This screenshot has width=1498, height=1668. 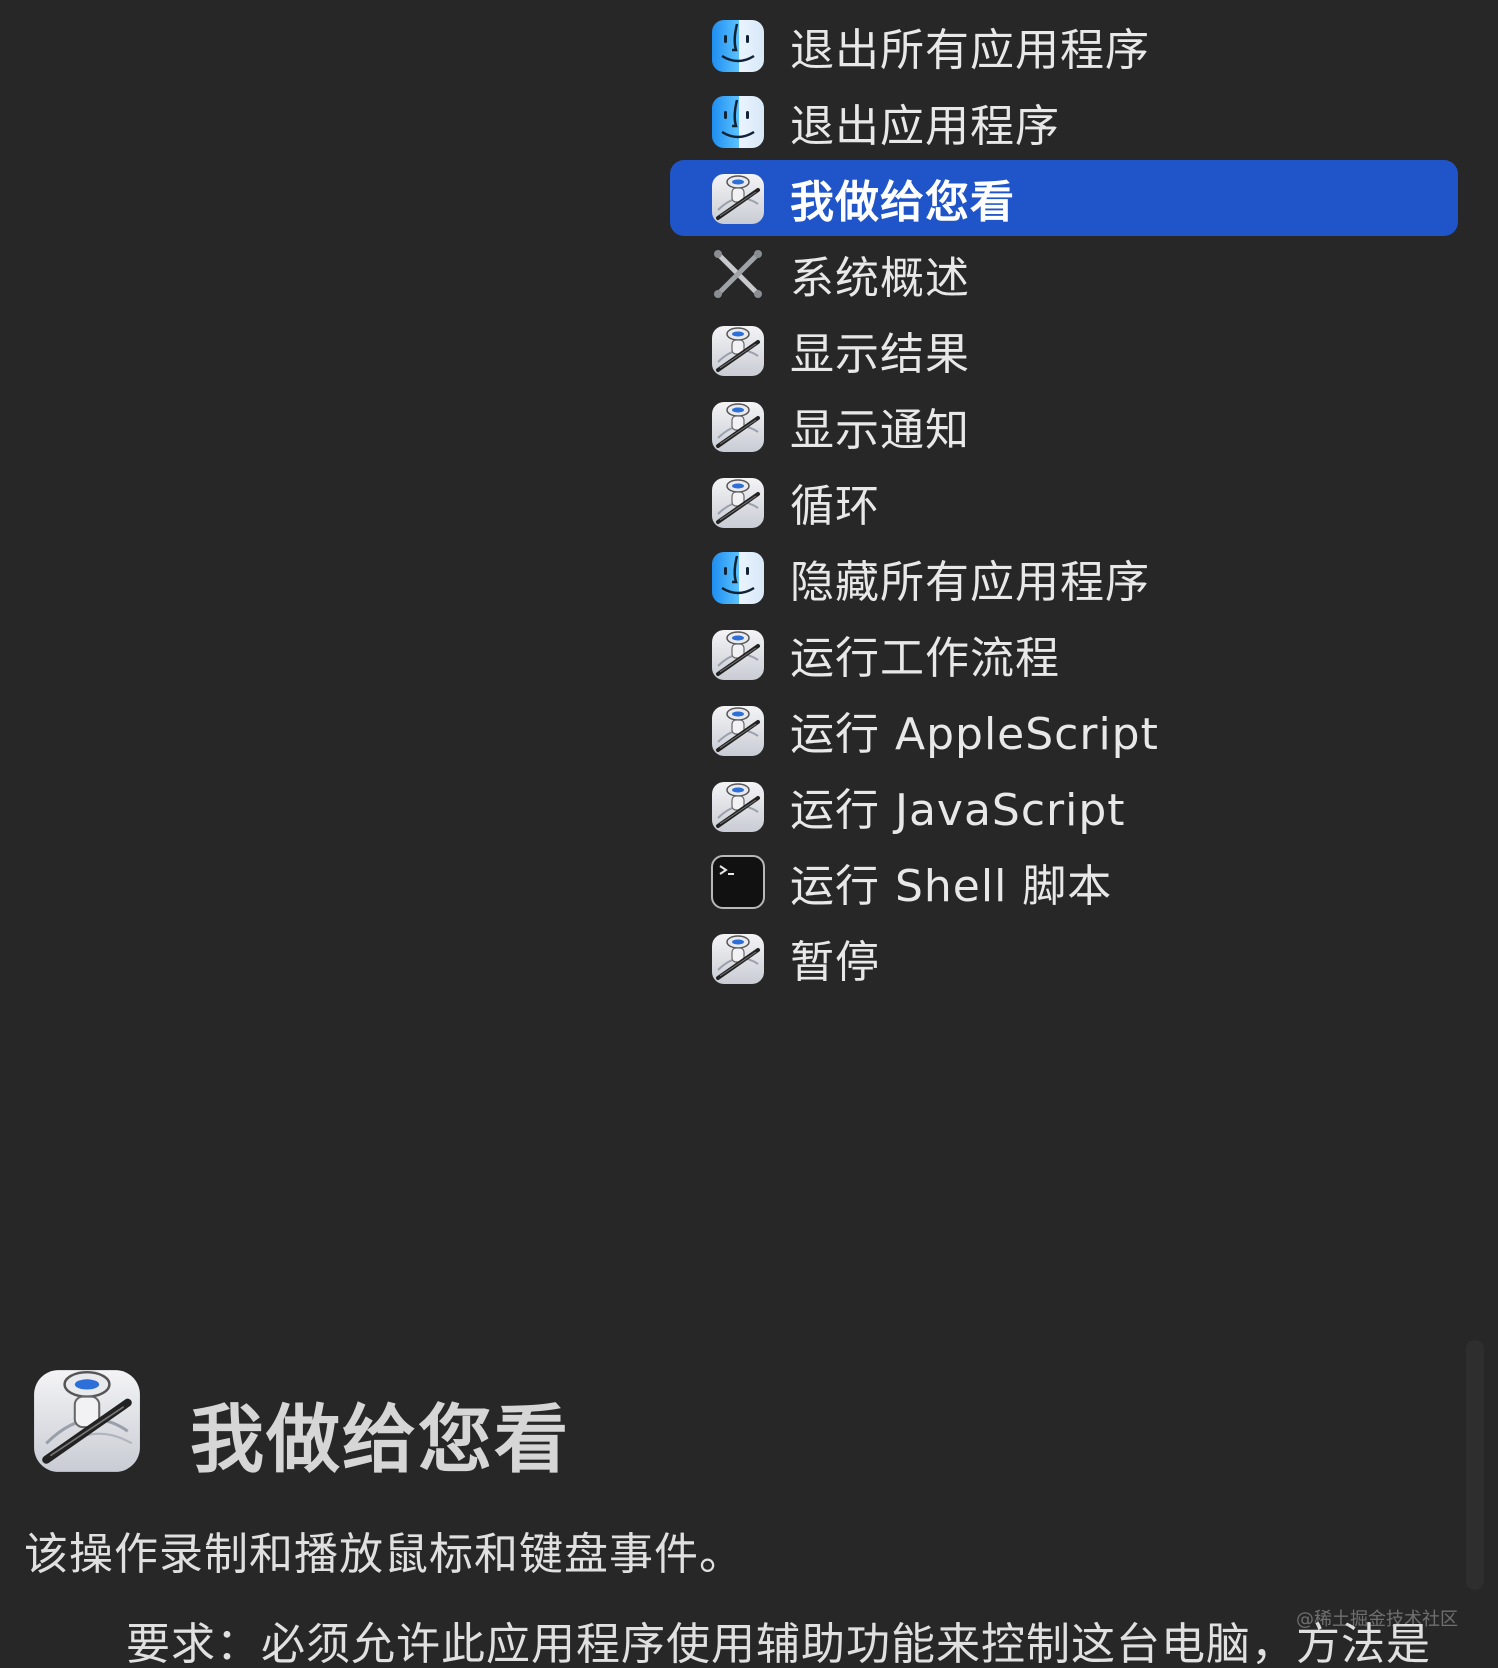 What do you see at coordinates (880, 430) in the screenshot?
I see `action-item-label: 显示通知` at bounding box center [880, 430].